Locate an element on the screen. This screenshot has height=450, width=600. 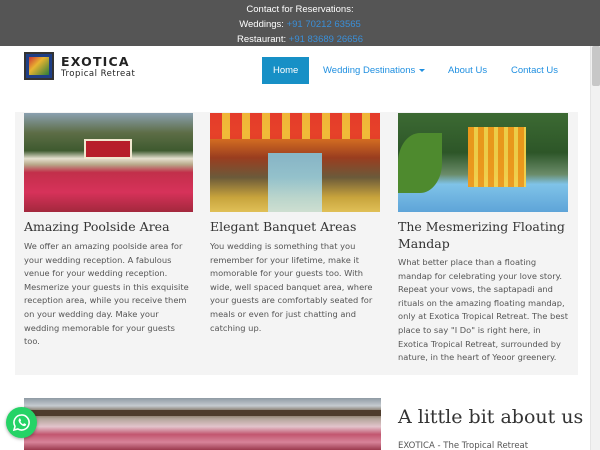
poolside-image is located at coordinates (108, 162).